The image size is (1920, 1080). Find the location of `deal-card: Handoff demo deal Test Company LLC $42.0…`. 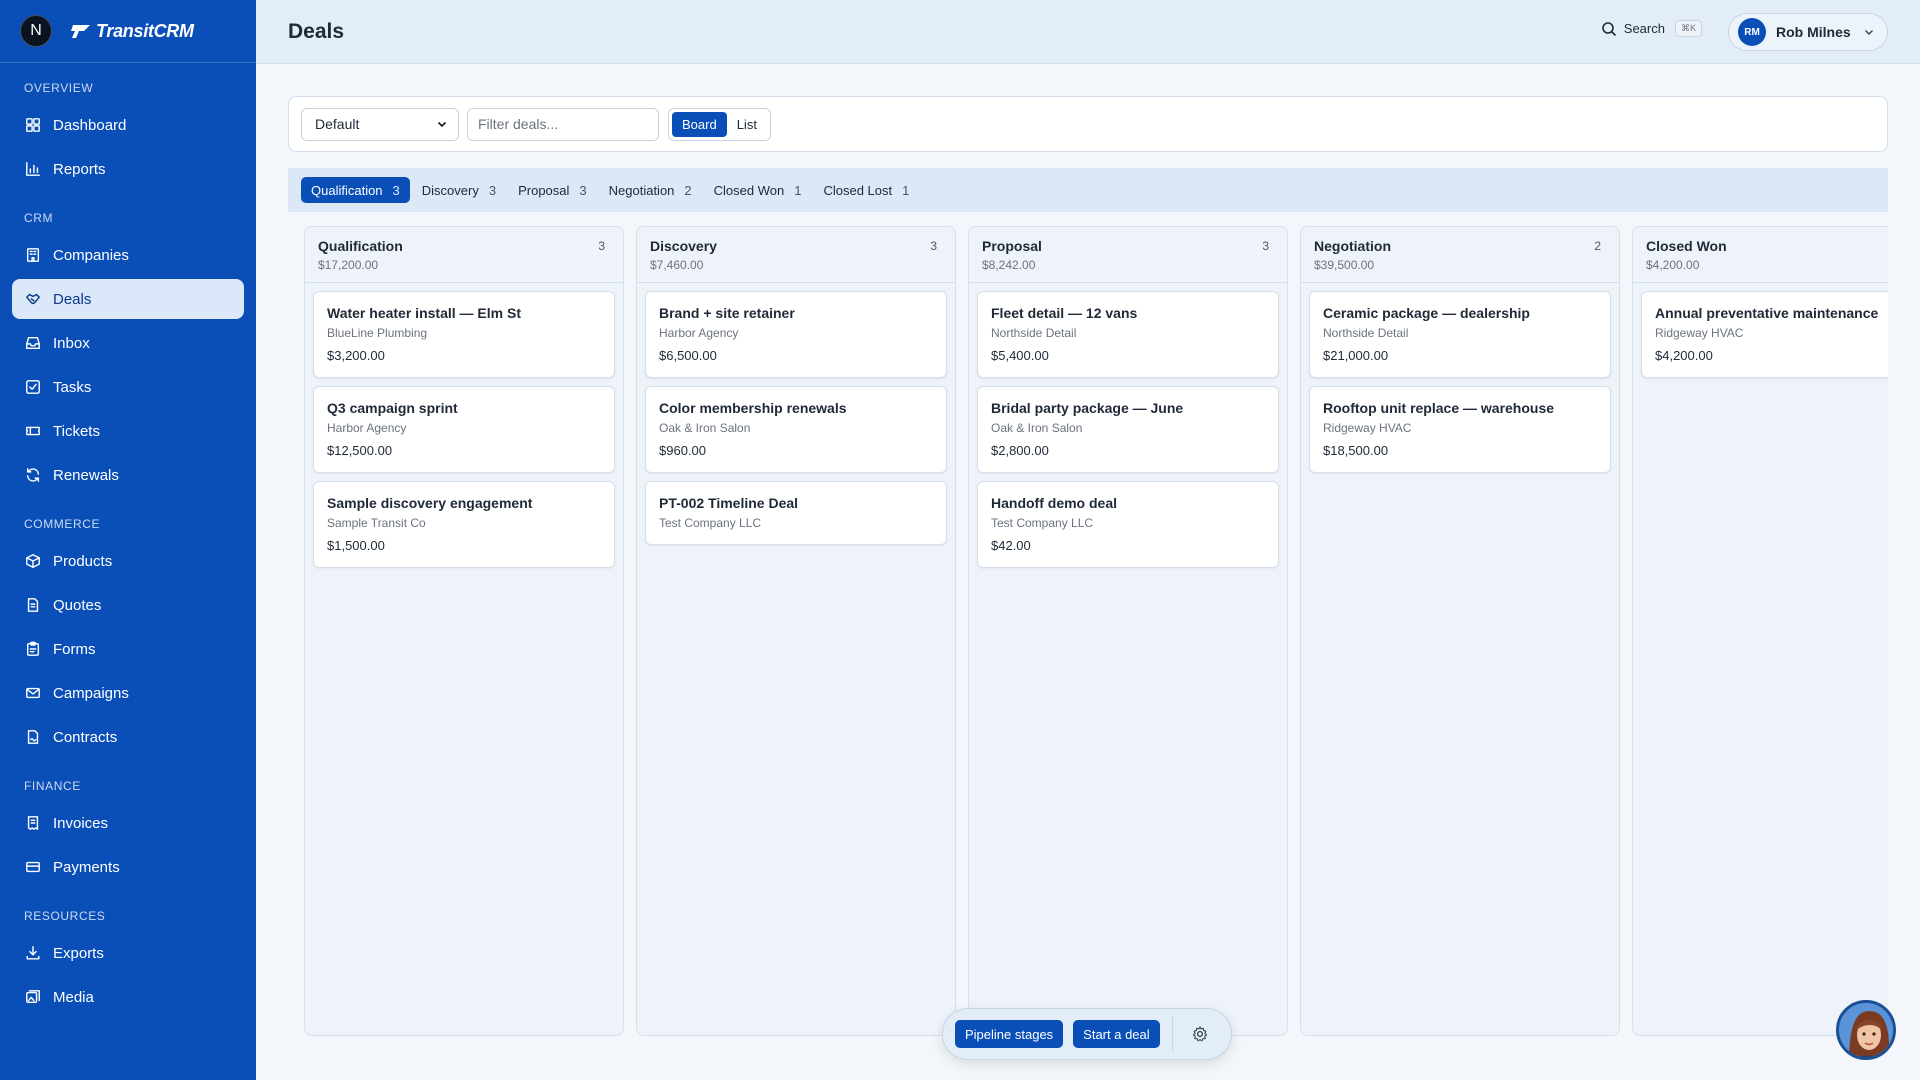

deal-card: Handoff demo deal Test Company LLC $42.0… is located at coordinates (1128, 524).